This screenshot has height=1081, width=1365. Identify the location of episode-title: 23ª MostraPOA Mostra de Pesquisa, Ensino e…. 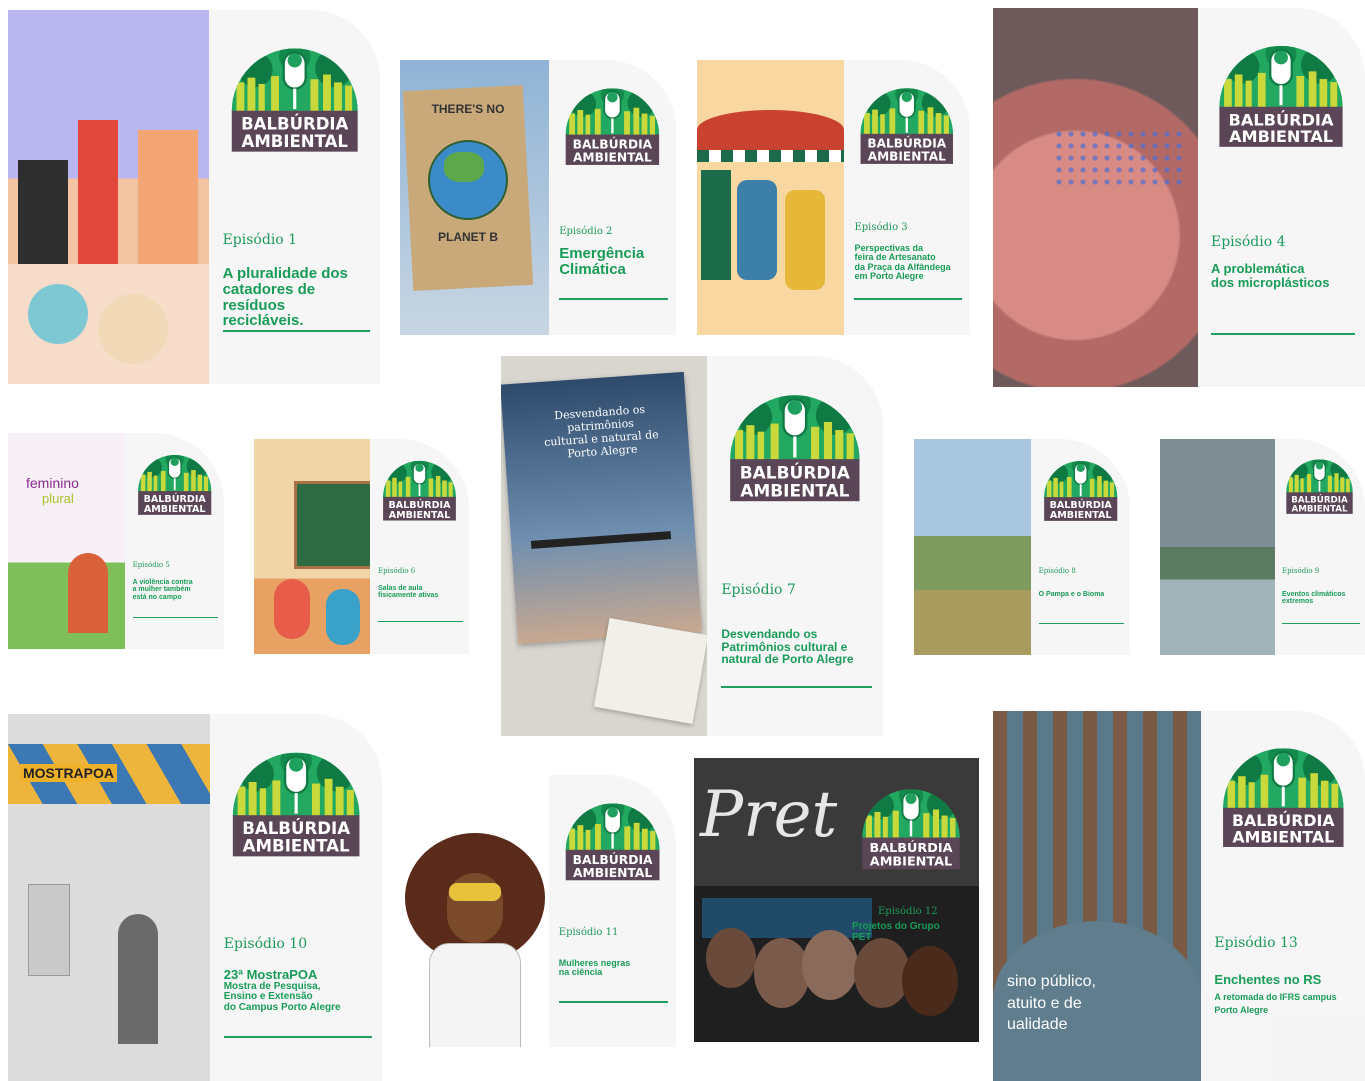
(282, 990).